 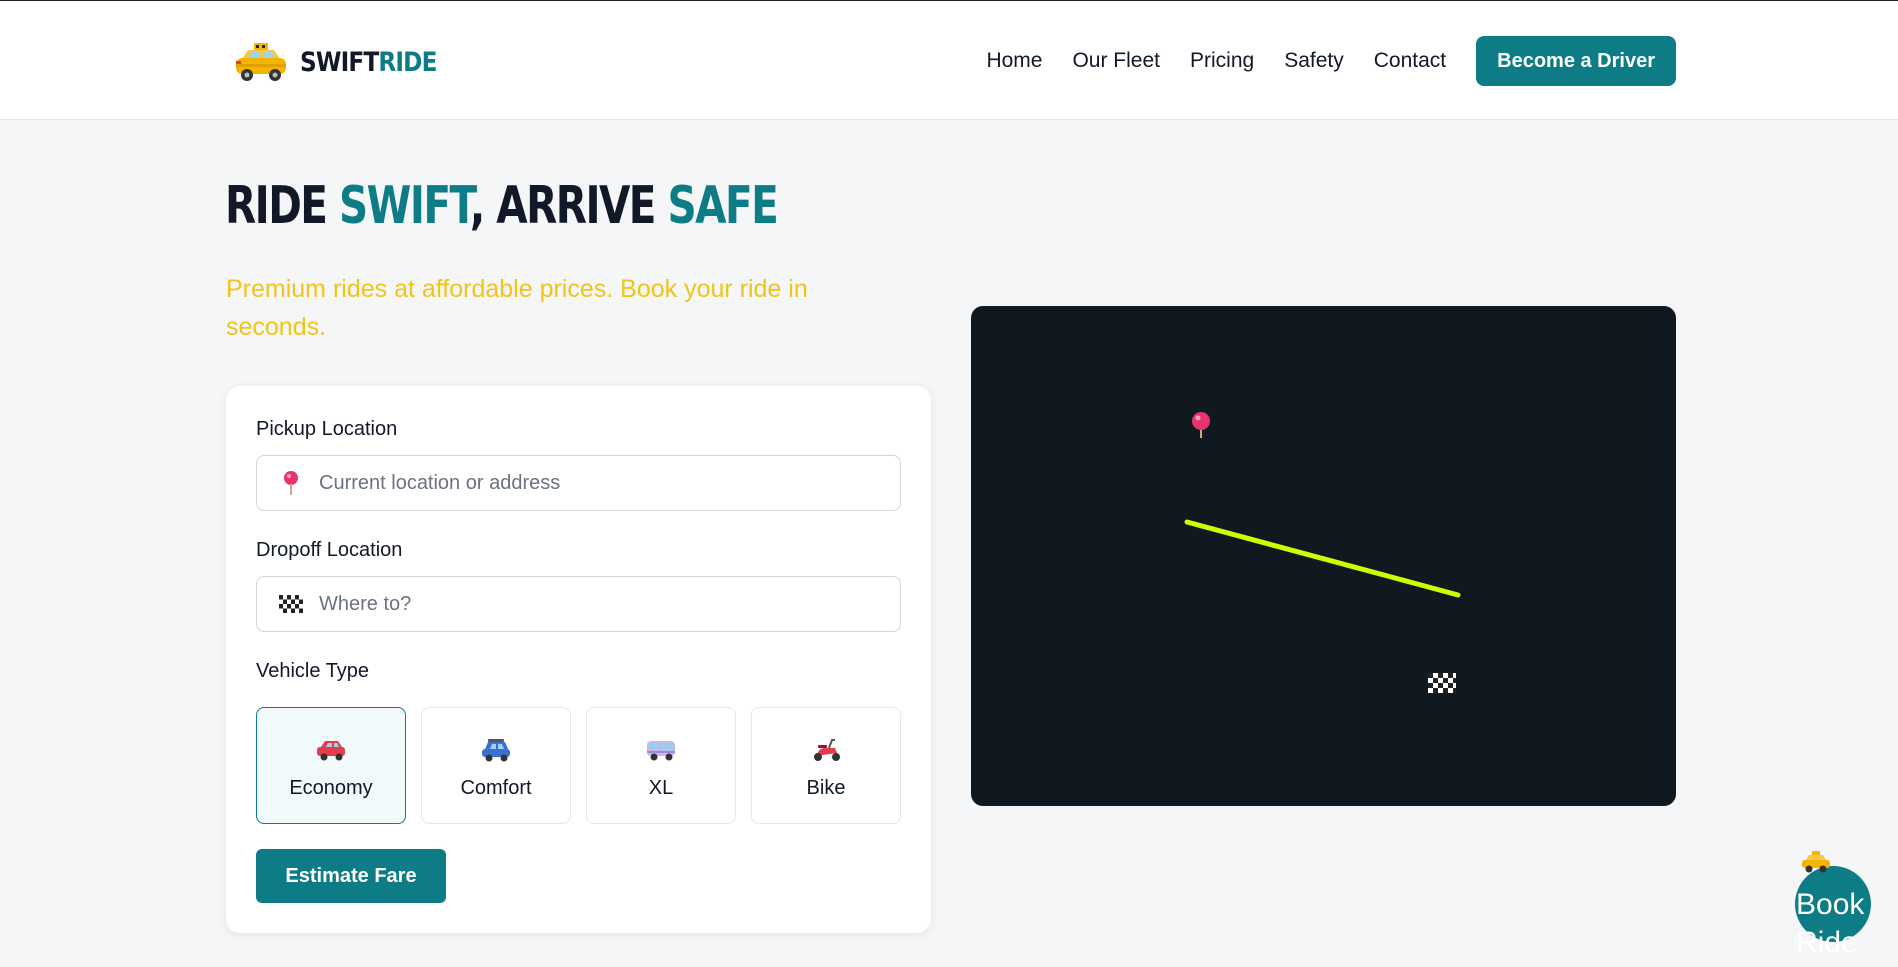 What do you see at coordinates (661, 765) in the screenshot?
I see `vehicle-option-xl: XL` at bounding box center [661, 765].